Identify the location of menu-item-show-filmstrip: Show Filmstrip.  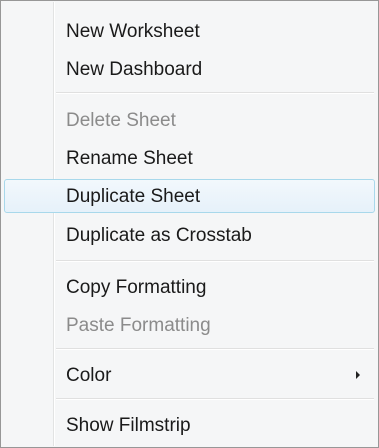
(189, 425).